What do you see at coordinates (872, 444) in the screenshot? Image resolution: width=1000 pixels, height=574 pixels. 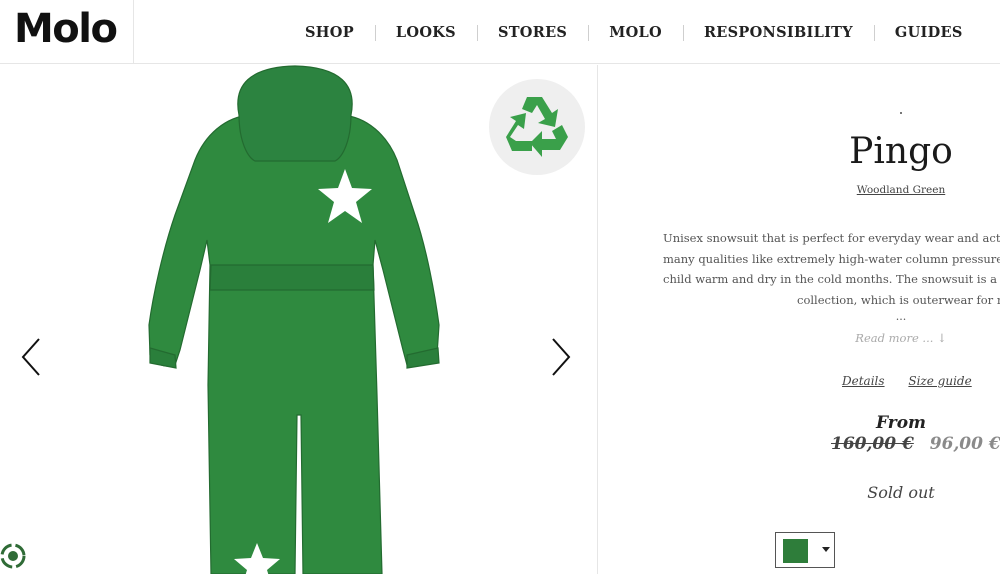 I see `old-price: 160,00 €` at bounding box center [872, 444].